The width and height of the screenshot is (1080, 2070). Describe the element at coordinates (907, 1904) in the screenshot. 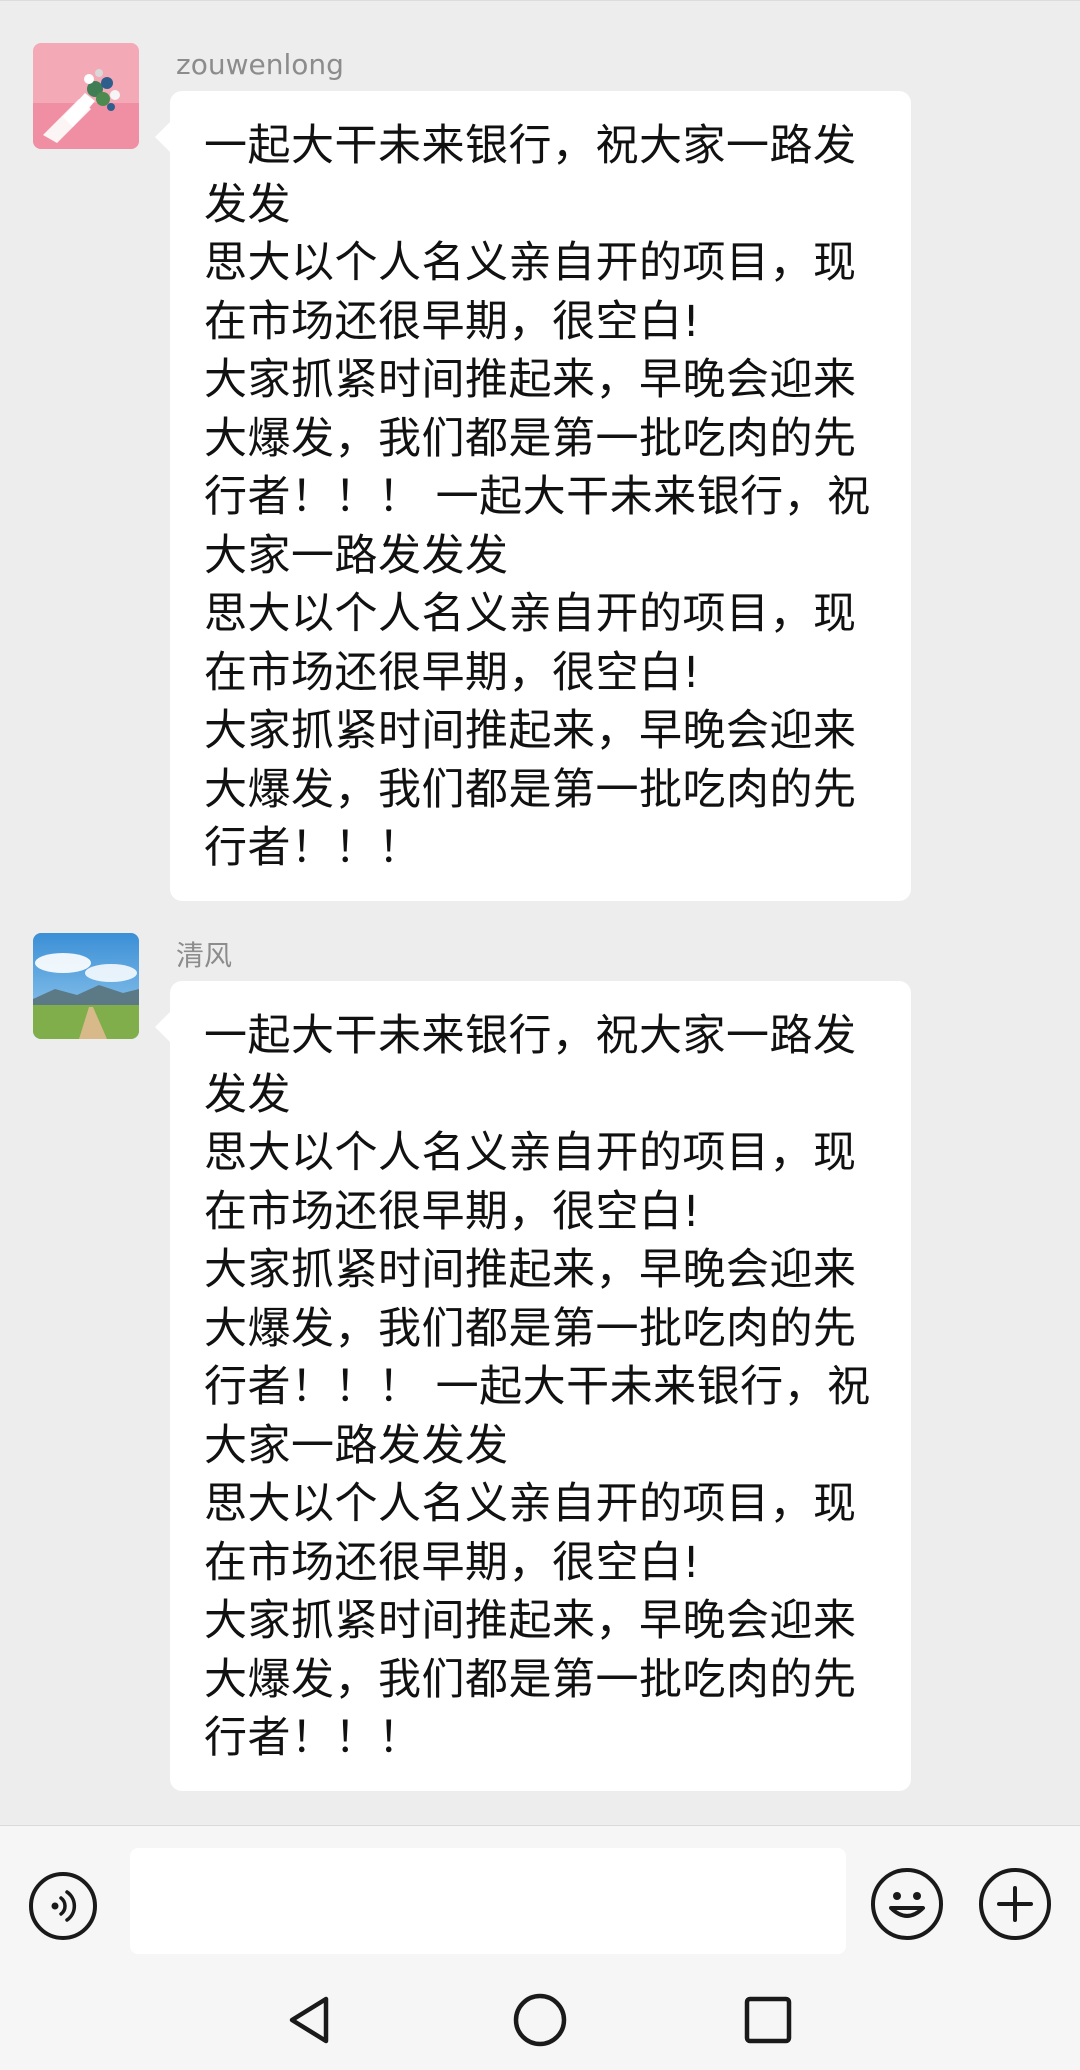

I see `emoji-icon` at that location.